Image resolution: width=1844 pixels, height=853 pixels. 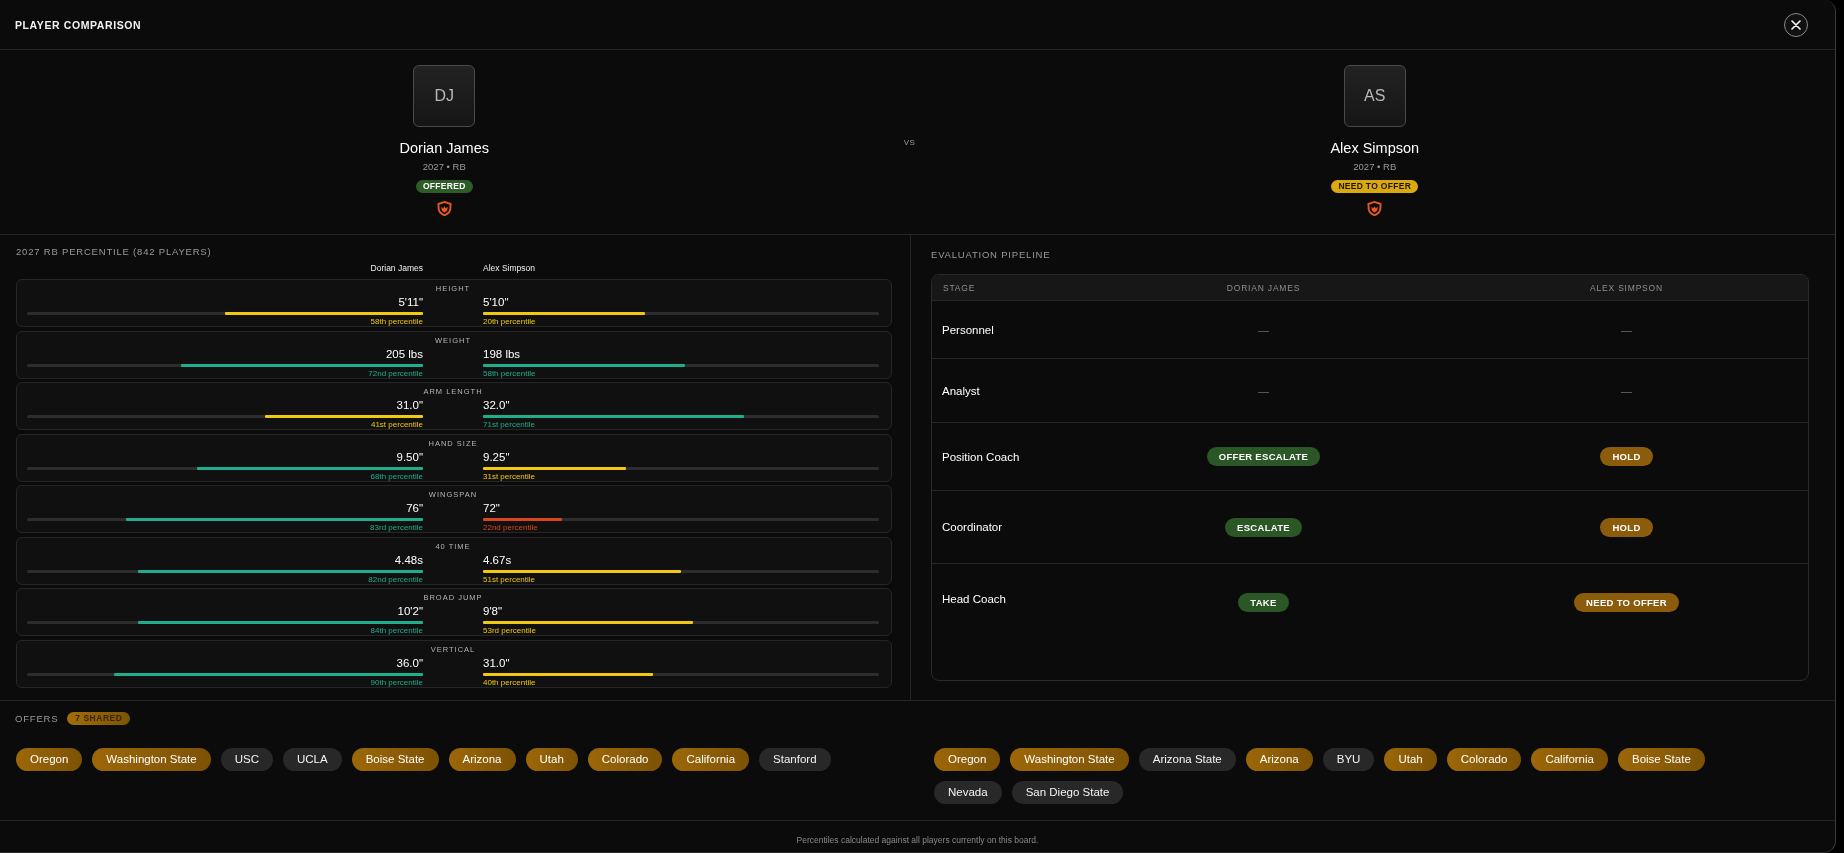 What do you see at coordinates (114, 252) in the screenshot?
I see `section-title: 2027 RB PERCENTILE (842 PLAYERS)` at bounding box center [114, 252].